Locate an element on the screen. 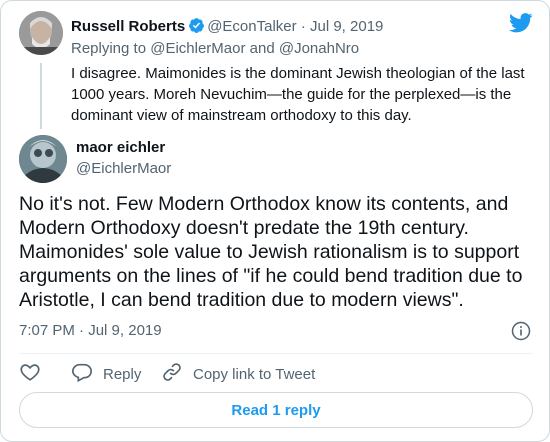 The height and width of the screenshot is (442, 550). thread-connector is located at coordinates (41, 96).